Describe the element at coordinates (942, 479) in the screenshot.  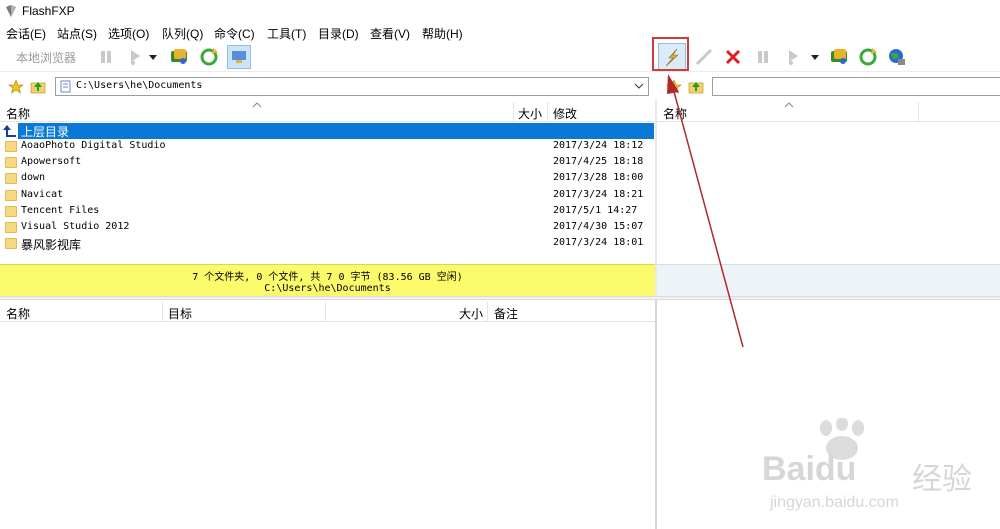
I see `watermark-cn: 经验` at that location.